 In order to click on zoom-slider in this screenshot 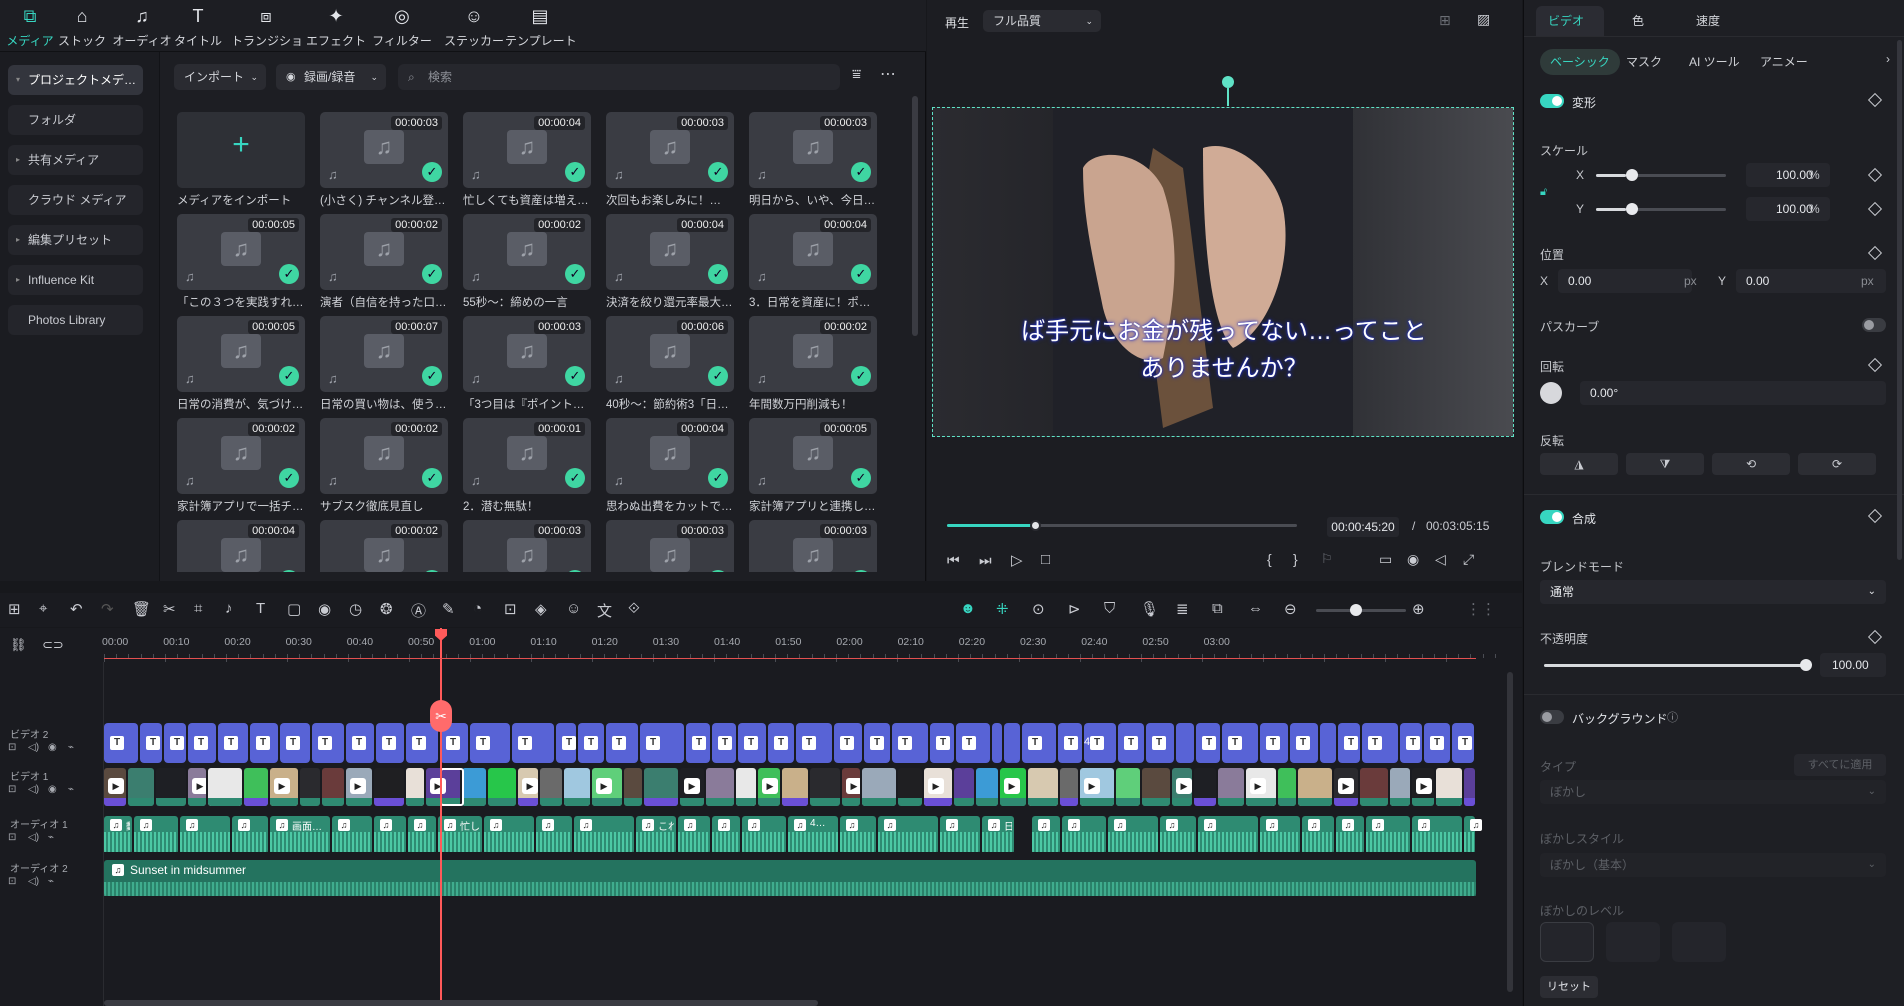, I will do `click(1361, 610)`.